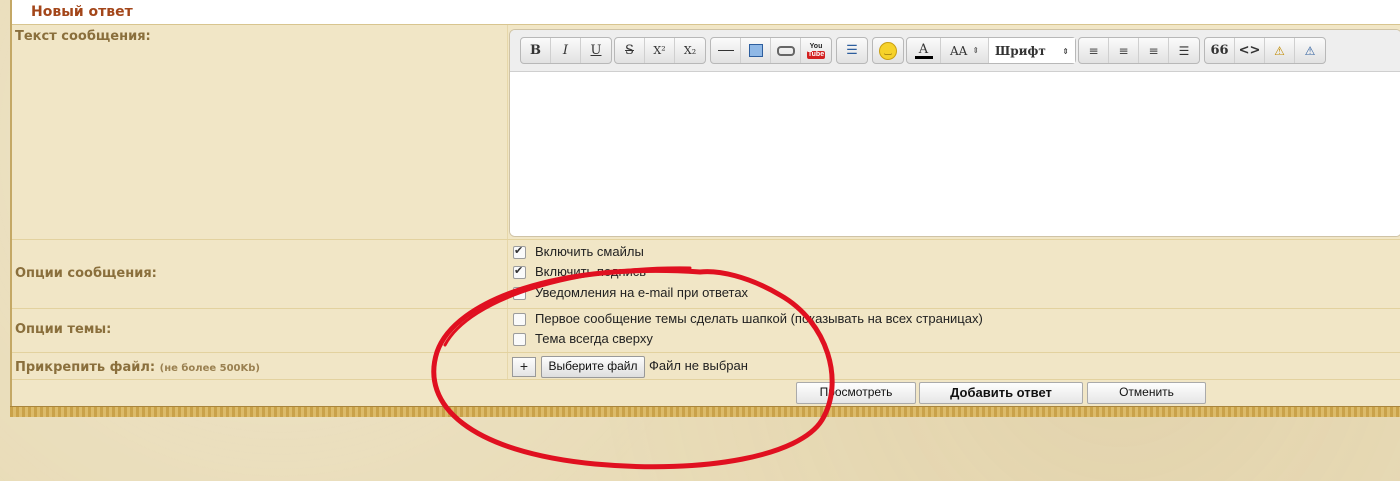  What do you see at coordinates (593, 367) in the screenshot?
I see `choose-file-button: Выберите файл` at bounding box center [593, 367].